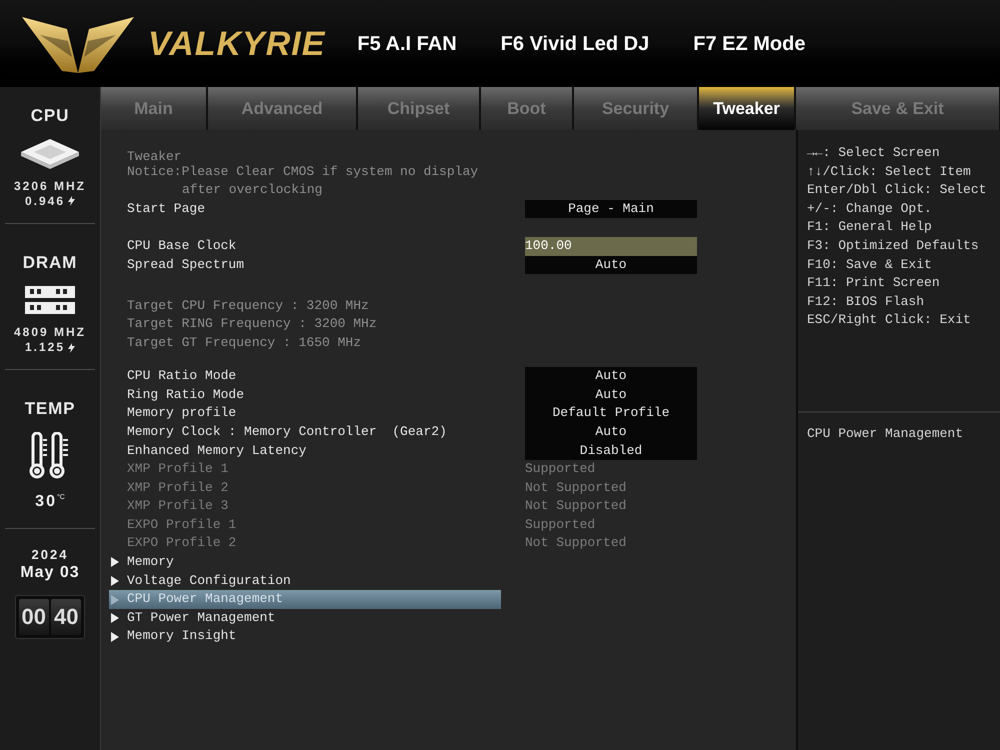  I want to click on submenu-item: Memory Insight, so click(305, 636).